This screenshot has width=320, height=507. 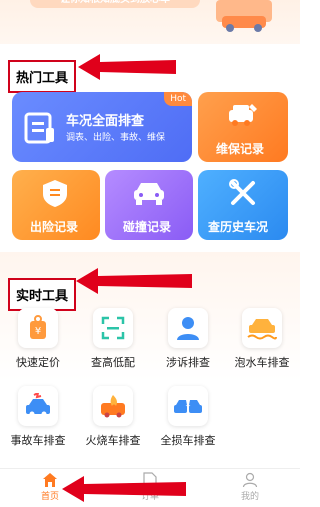 I want to click on tool-config-check-label: 查高低配, so click(x=113, y=362).